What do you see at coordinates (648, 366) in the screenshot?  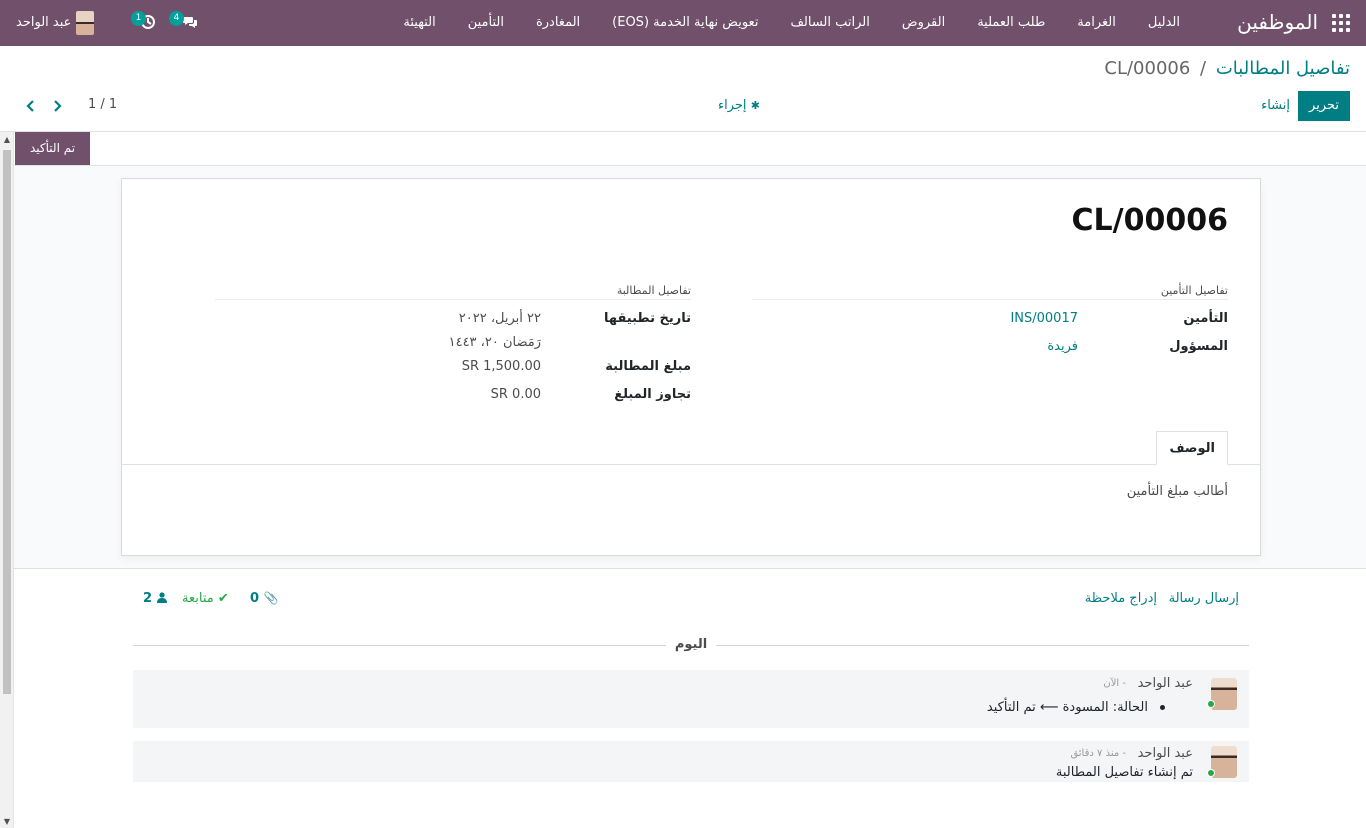 I see `claim-amount-label: مبلغ المطالبة` at bounding box center [648, 366].